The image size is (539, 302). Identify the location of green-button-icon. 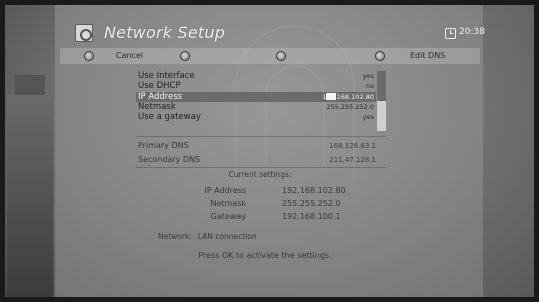
(185, 56).